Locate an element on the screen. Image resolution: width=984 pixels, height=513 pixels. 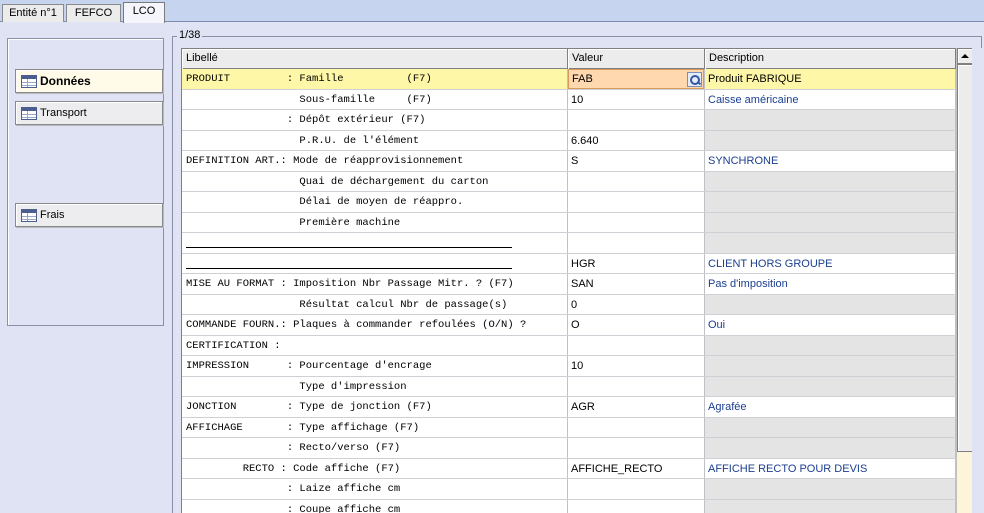
table-row: Première machine is located at coordinates (576, 222).